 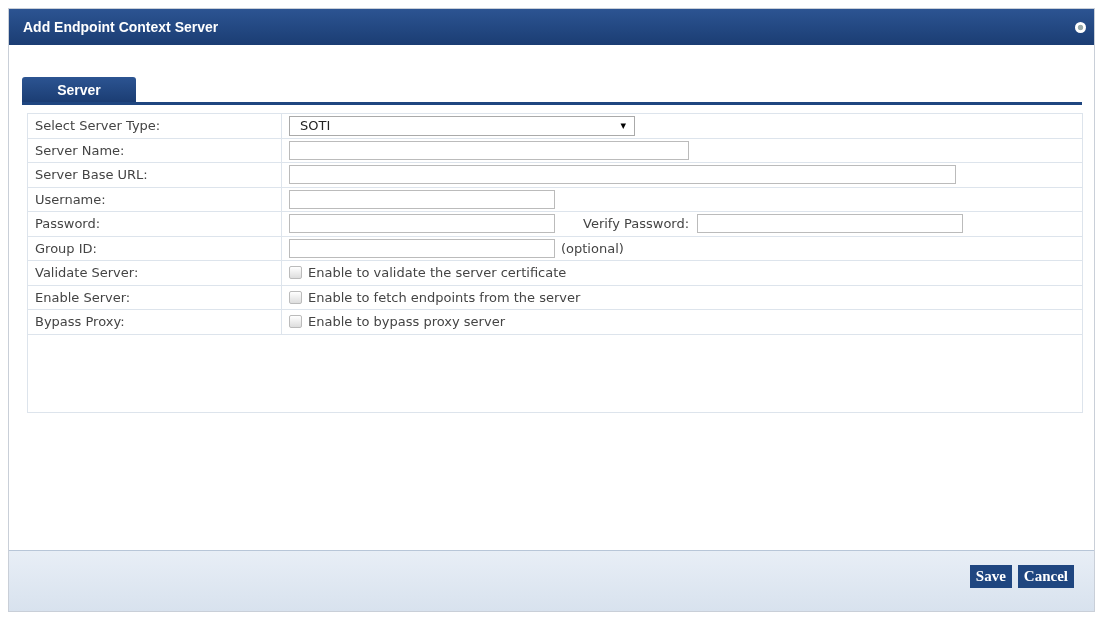 I want to click on optional-note: (optional), so click(x=592, y=248).